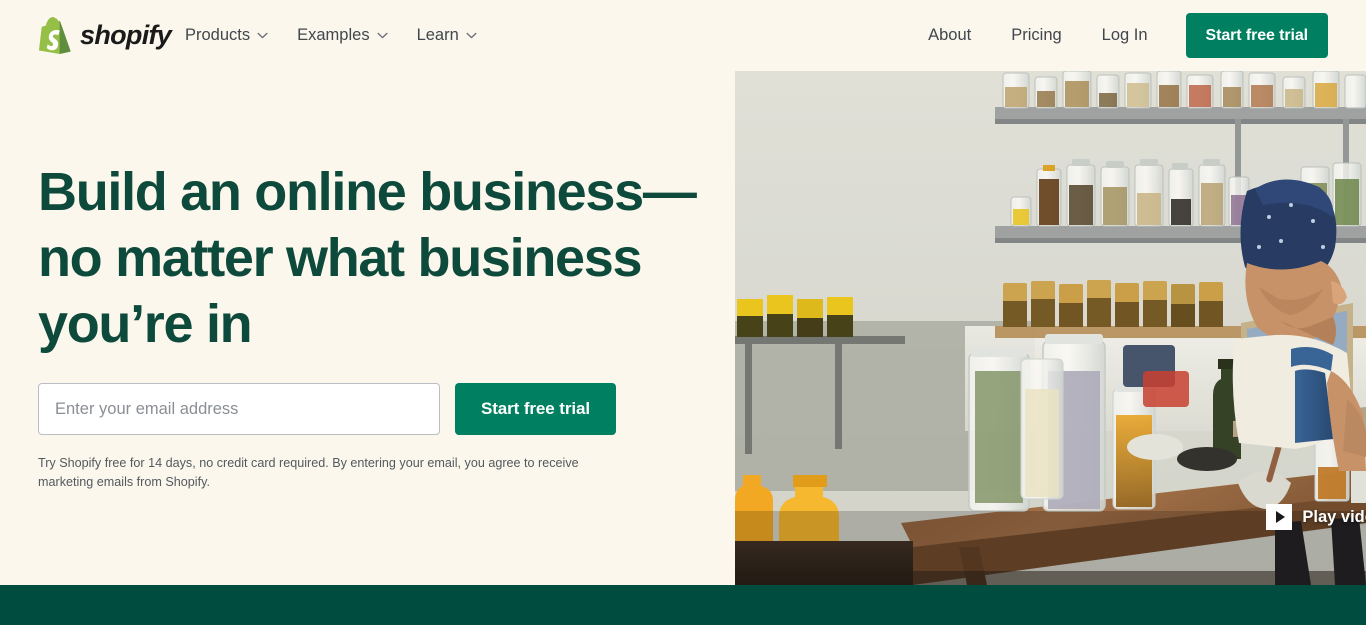  Describe the element at coordinates (1334, 516) in the screenshot. I see `play-video-label: Play video` at that location.